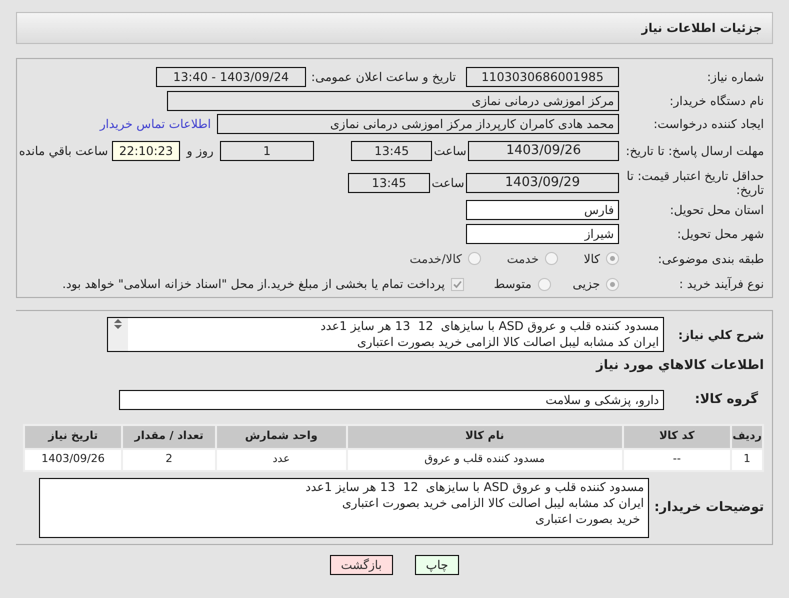  I want to click on field-label: ساعت باقي مانده, so click(63, 151).